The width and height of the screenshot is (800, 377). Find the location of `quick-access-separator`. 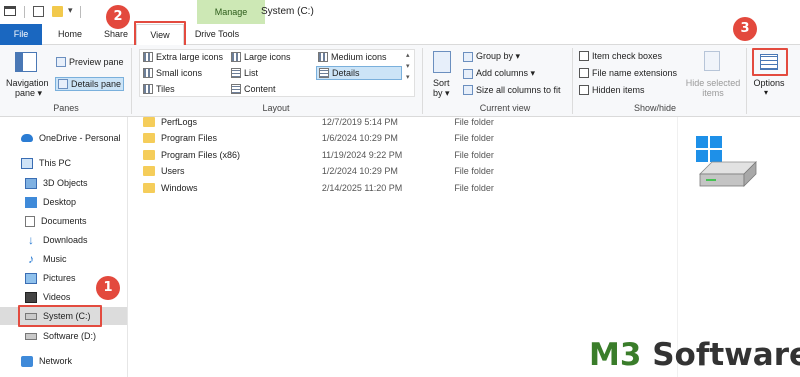

quick-access-separator is located at coordinates (24, 12).